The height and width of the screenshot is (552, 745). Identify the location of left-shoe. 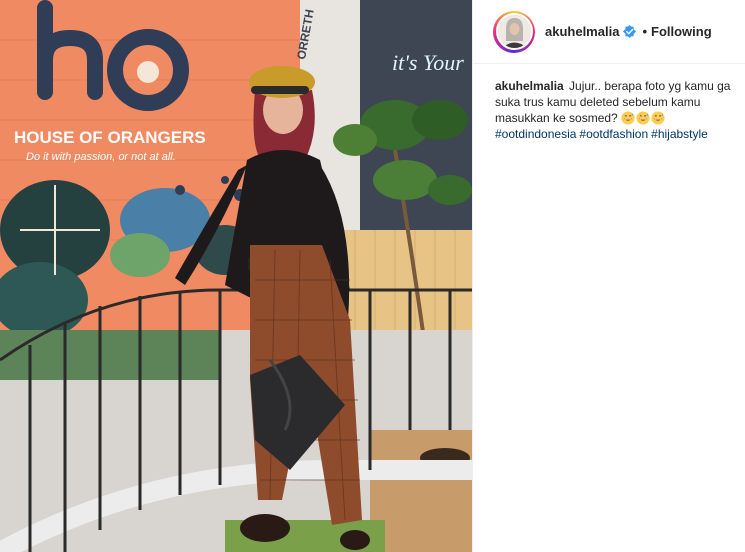
(265, 528).